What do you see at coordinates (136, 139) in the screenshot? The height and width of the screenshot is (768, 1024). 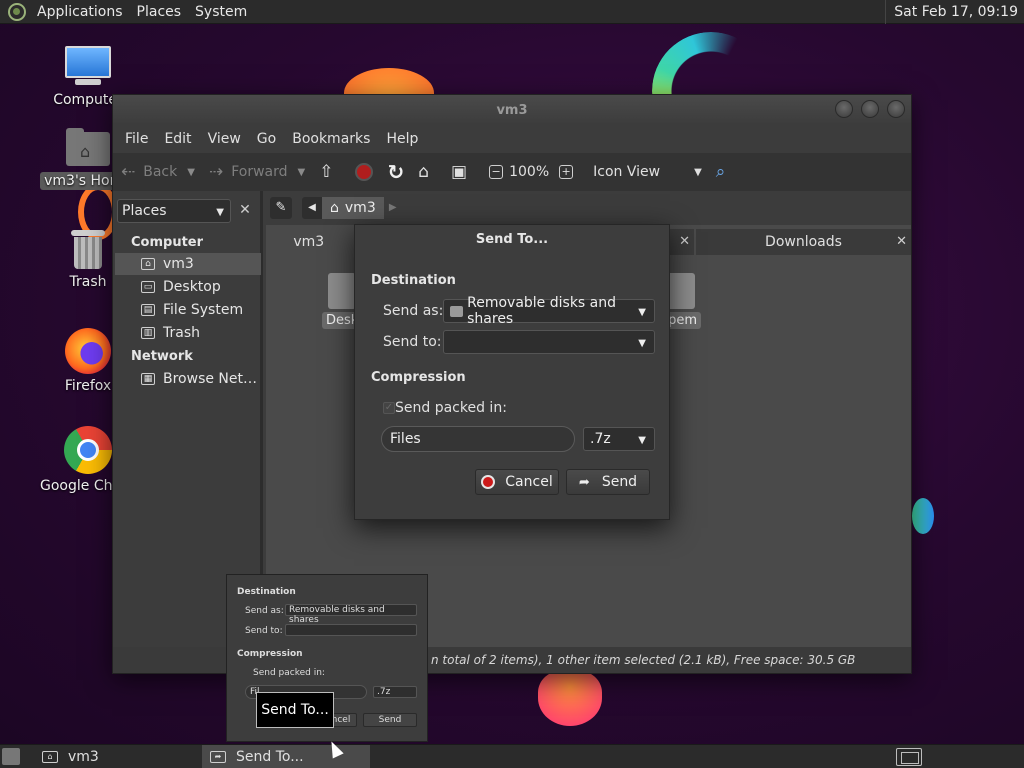 I see `menu-file: File` at bounding box center [136, 139].